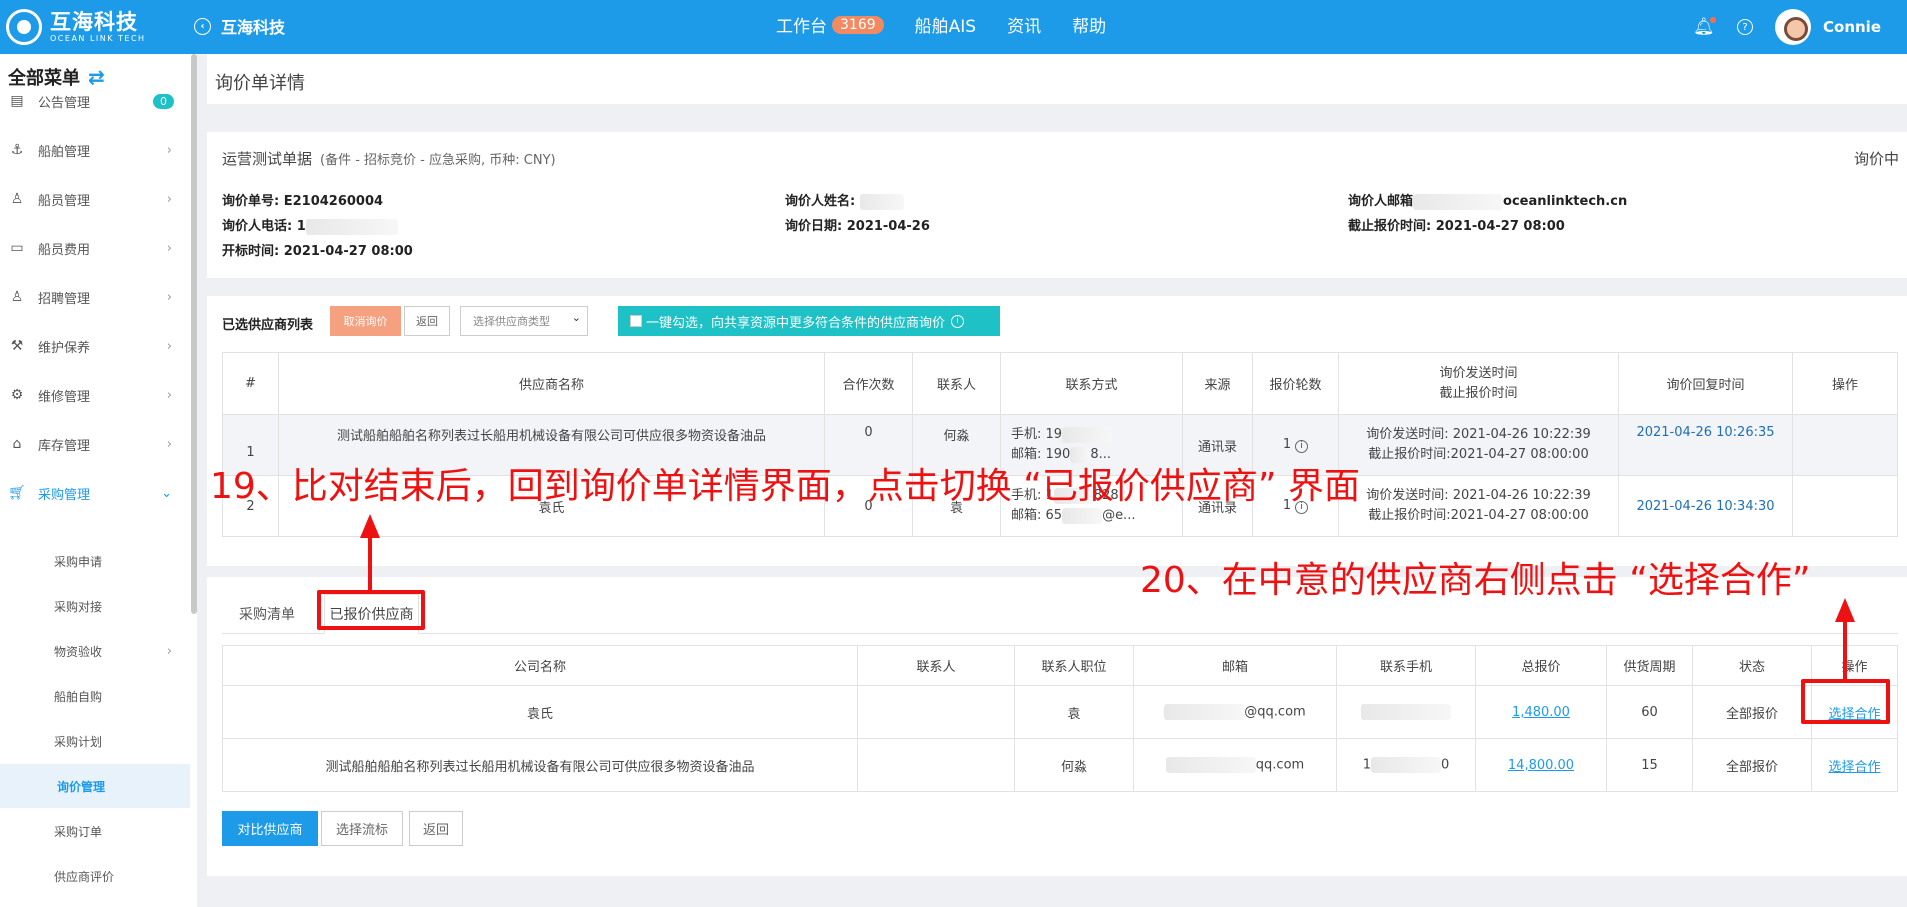  What do you see at coordinates (1704, 27) in the screenshot?
I see `bell-icon: 🔔︎` at bounding box center [1704, 27].